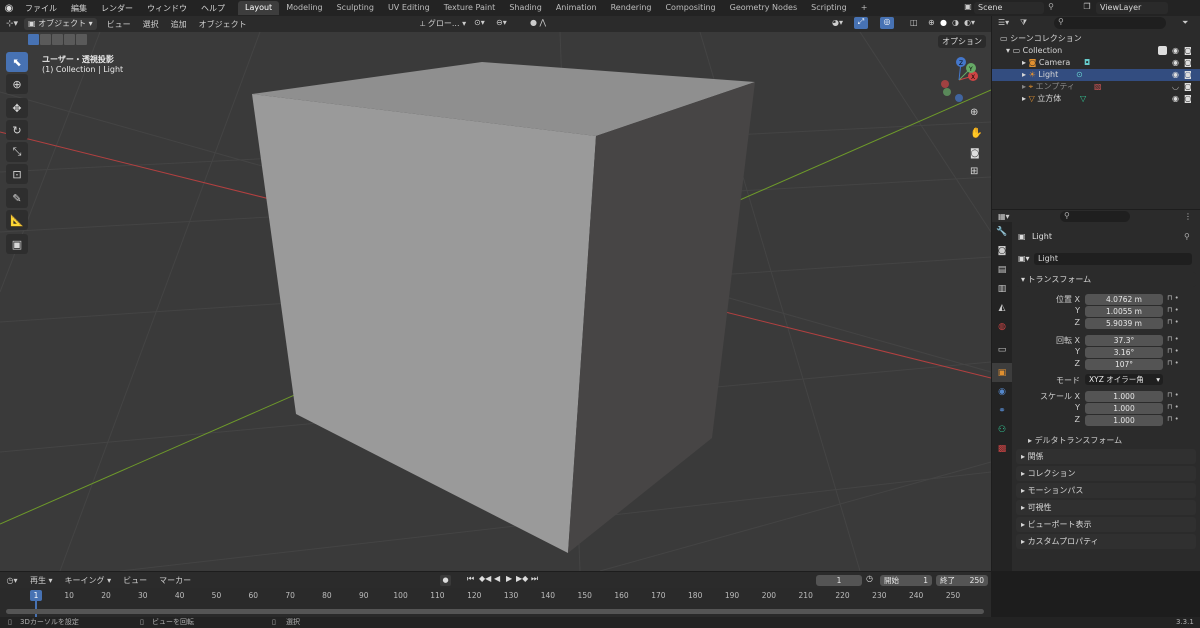 Image resolution: width=1200 pixels, height=628 pixels. I want to click on prev-keyframe-icon: ◆◀, so click(485, 578).